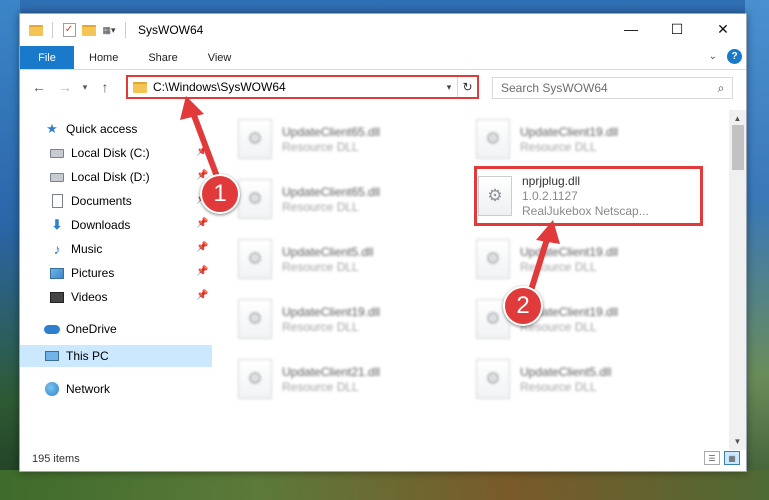 The height and width of the screenshot is (500, 769). I want to click on search-icon: ⌕, so click(721, 88).